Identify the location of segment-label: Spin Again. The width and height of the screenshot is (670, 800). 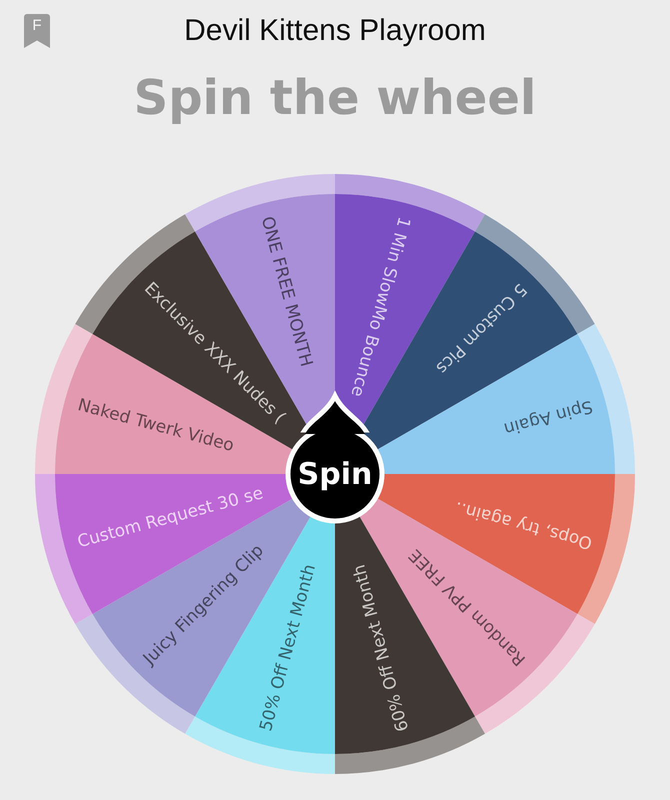
(548, 417).